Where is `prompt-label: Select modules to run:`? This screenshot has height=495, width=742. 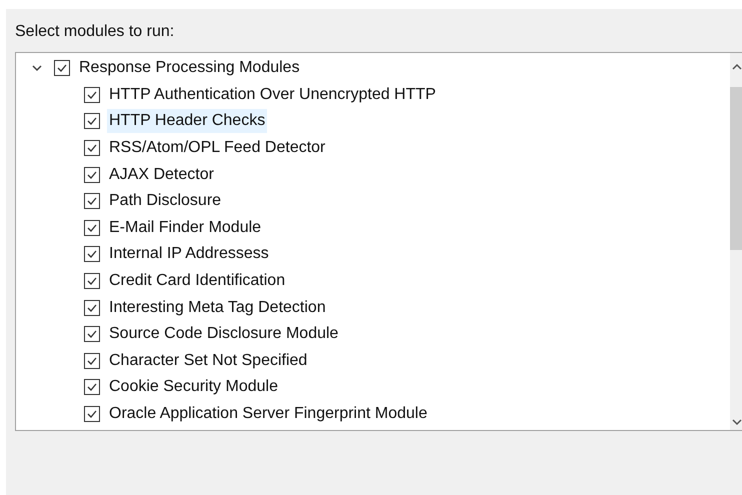
prompt-label: Select modules to run: is located at coordinates (94, 32).